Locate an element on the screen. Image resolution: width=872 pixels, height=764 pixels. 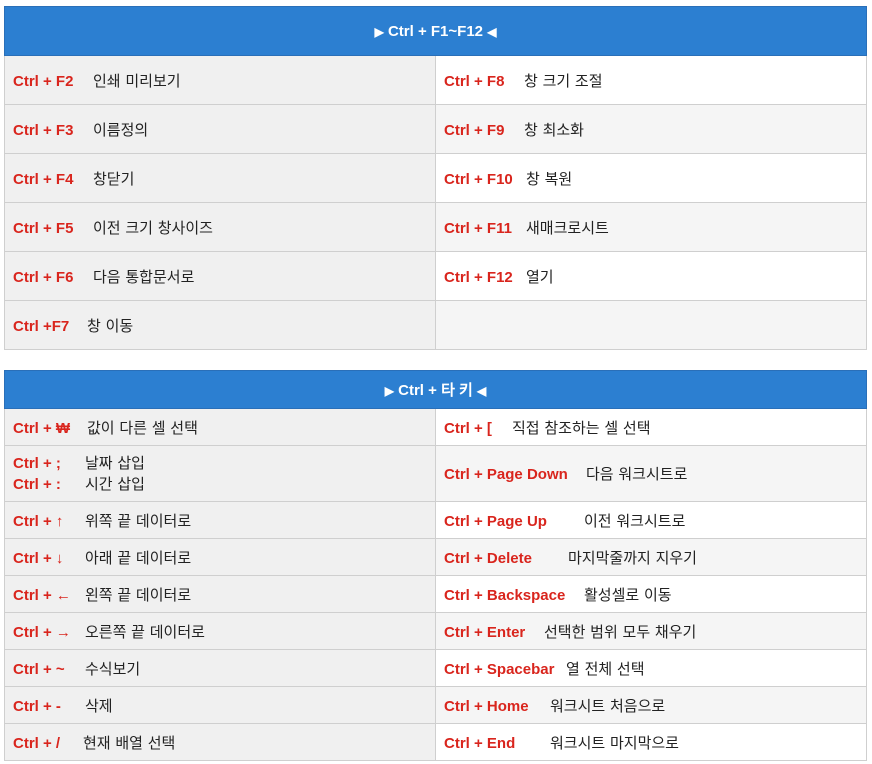
shortcut-description: 시간 삽입 is located at coordinates (115, 483).